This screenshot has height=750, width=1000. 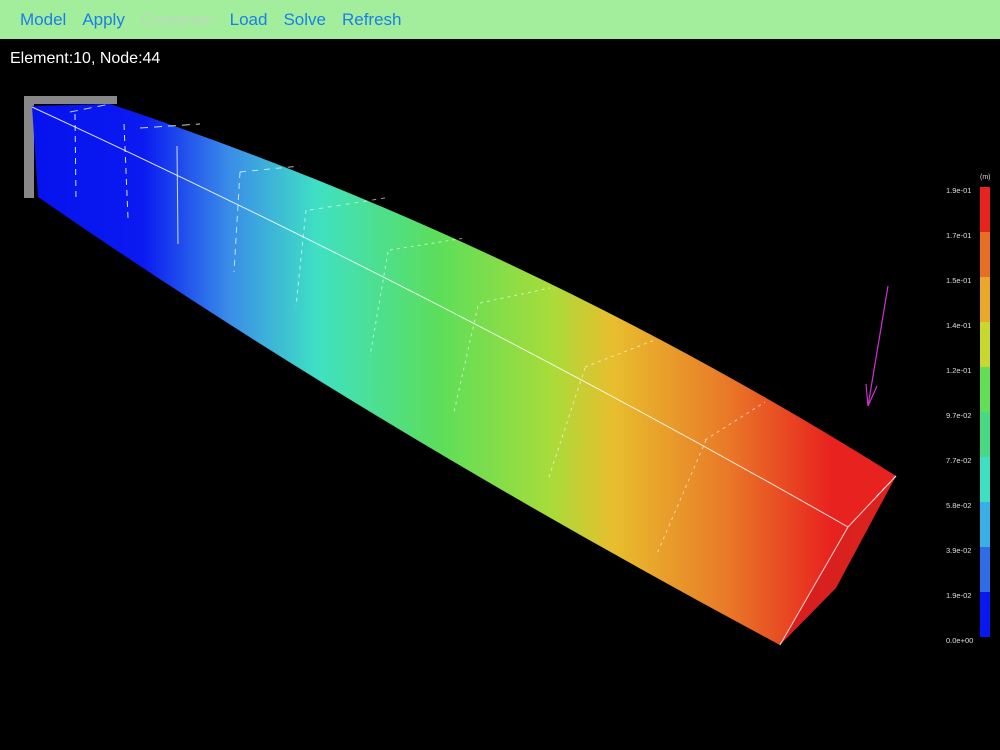 I want to click on legend-tick-label: 1.9e-01, so click(x=959, y=190).